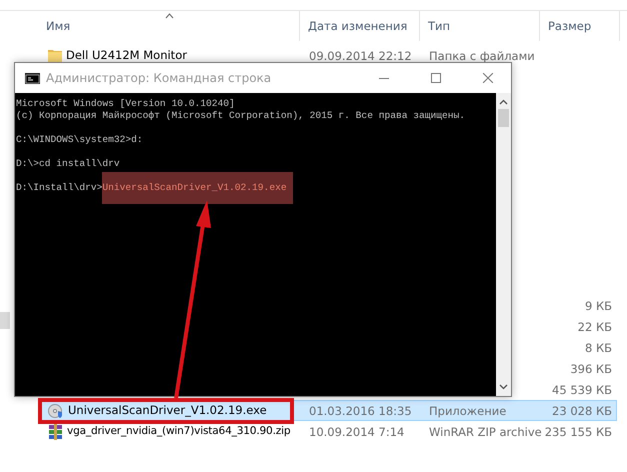  I want to click on console-line: Microsoft Windows [Version 10.0.10240], so click(125, 103).